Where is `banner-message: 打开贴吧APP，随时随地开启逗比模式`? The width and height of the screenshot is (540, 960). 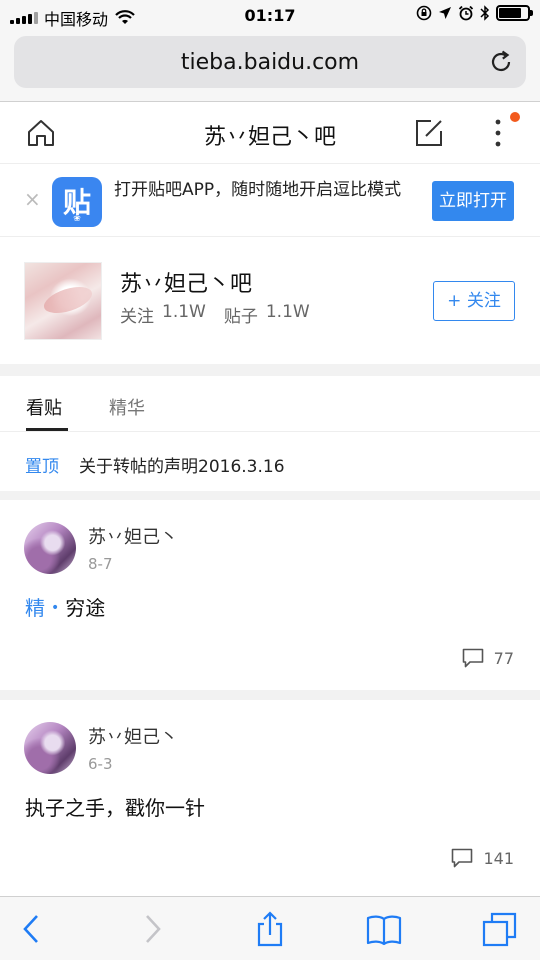 banner-message: 打开贴吧APP，随时随地开启逗比模式 is located at coordinates (258, 190).